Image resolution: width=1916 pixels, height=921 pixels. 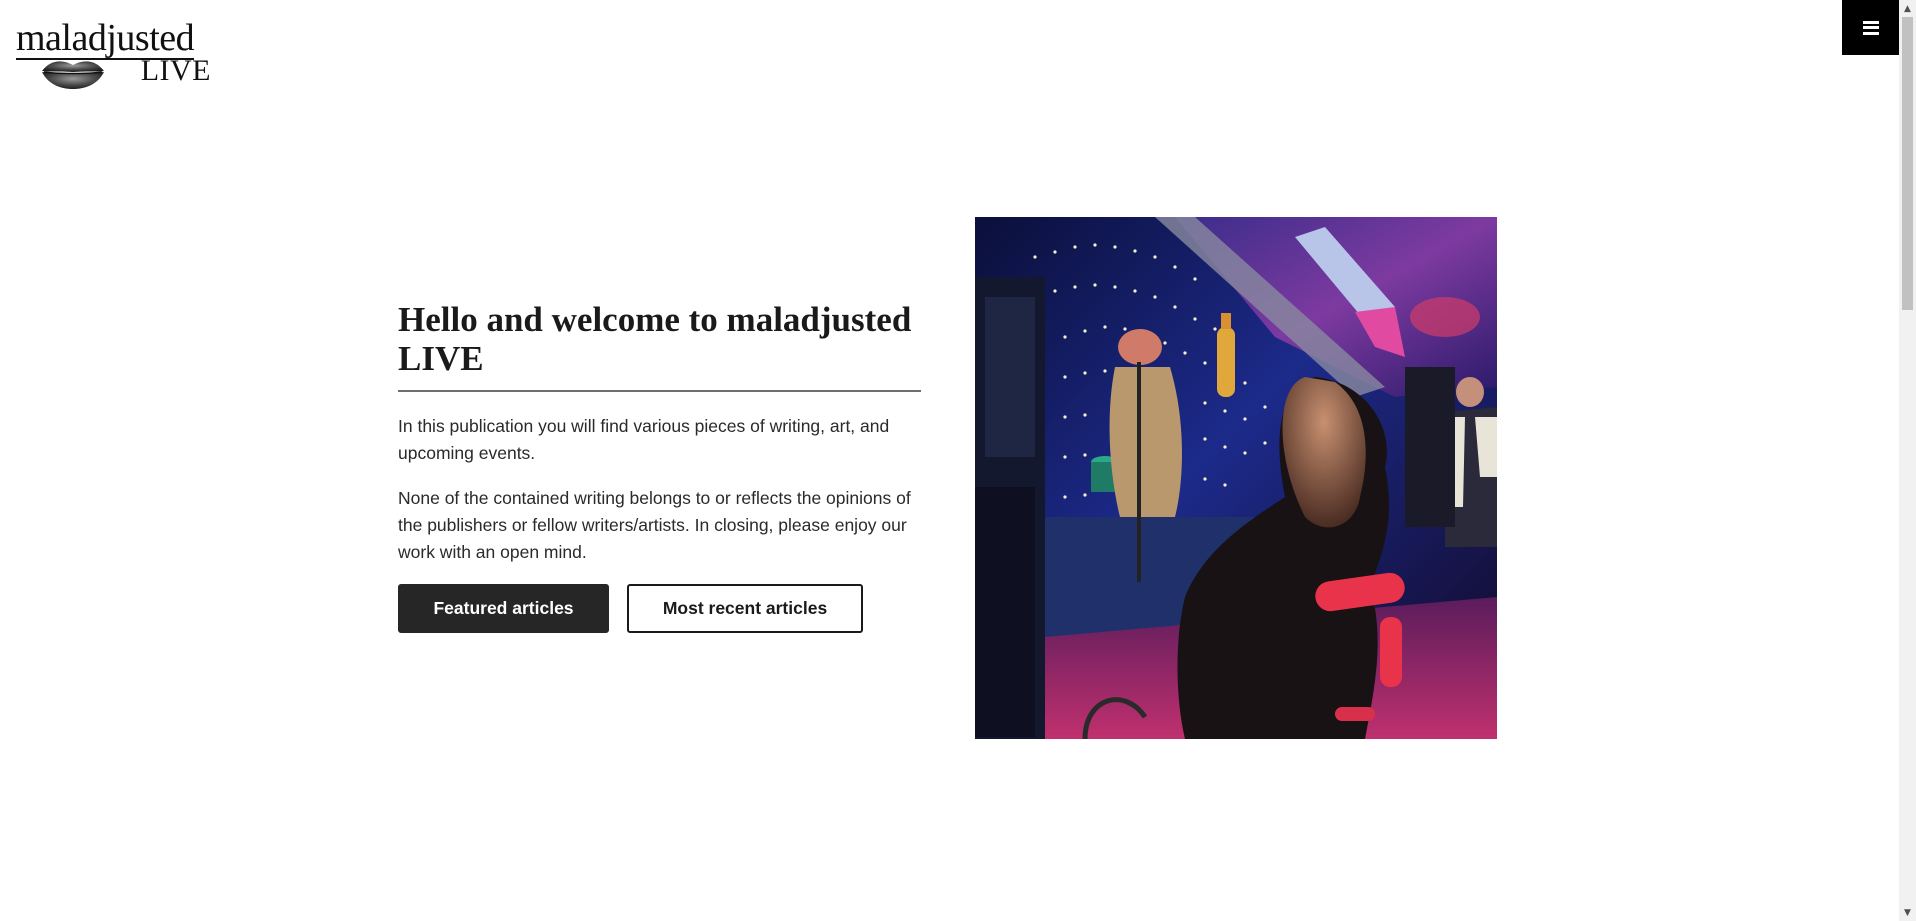 I want to click on hero-buttons: Featured articles Most recent articles, so click(x=659, y=608).